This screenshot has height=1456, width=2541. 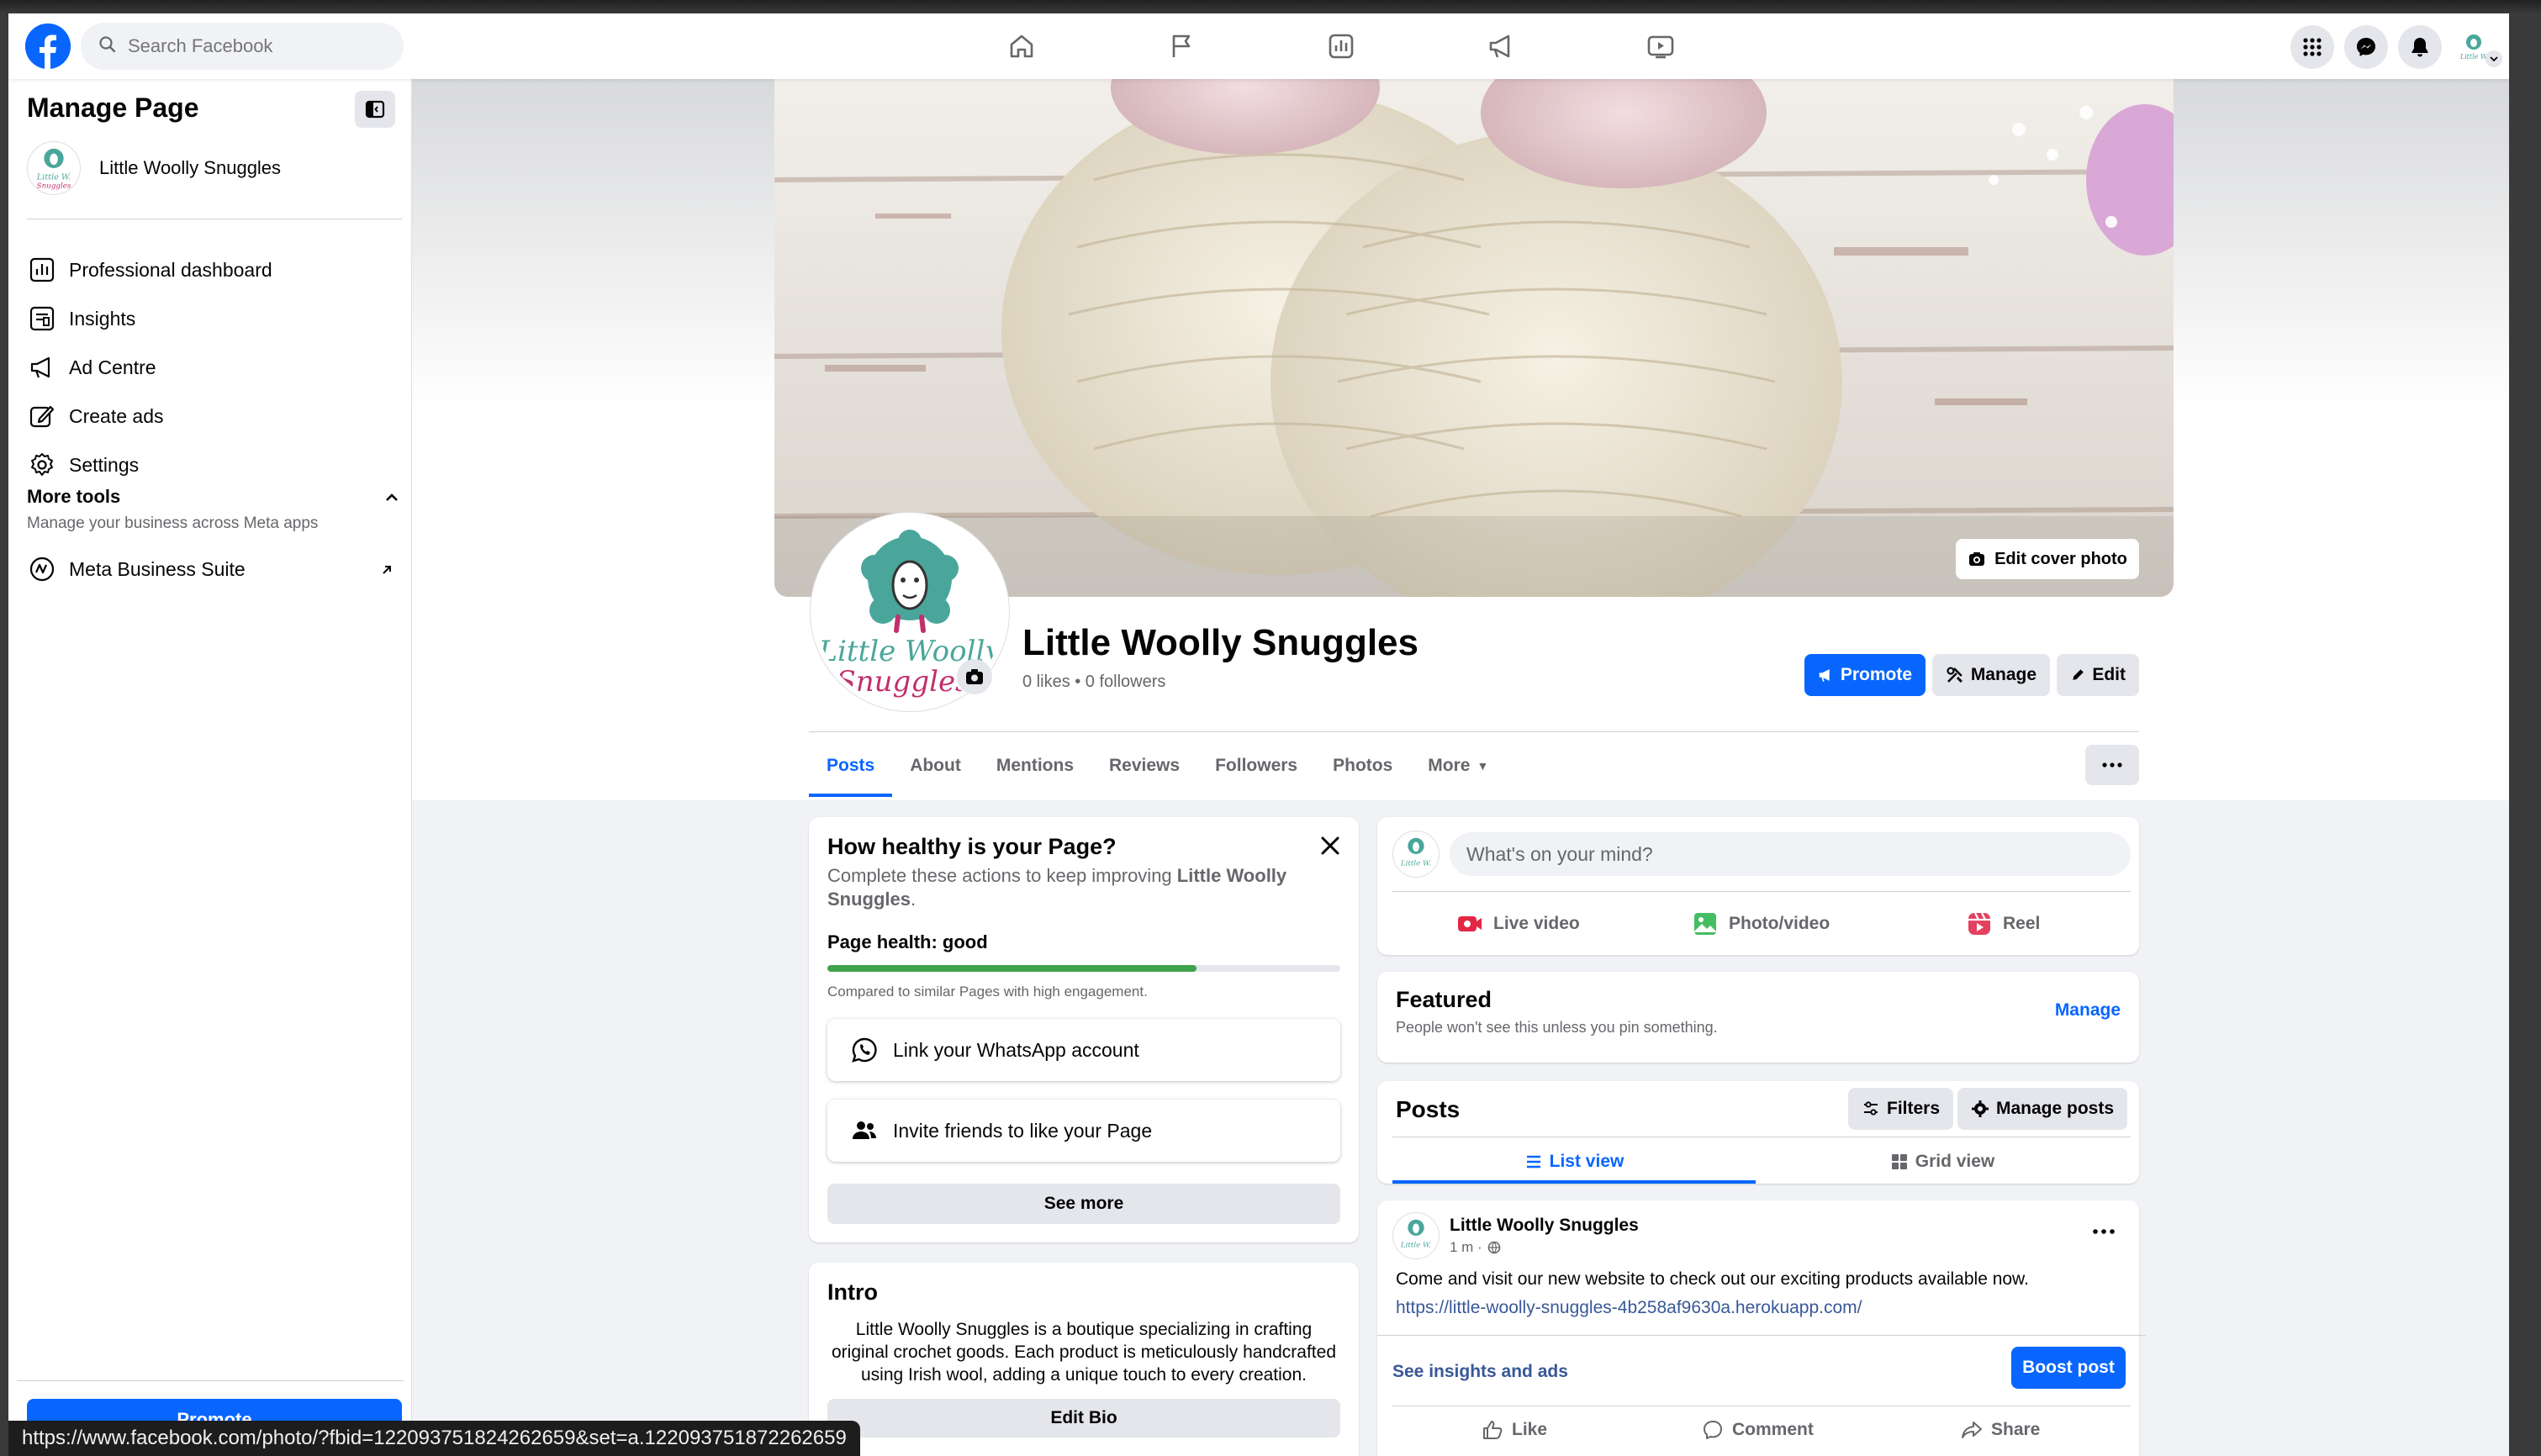 I want to click on menu-grid-icon, so click(x=2312, y=47).